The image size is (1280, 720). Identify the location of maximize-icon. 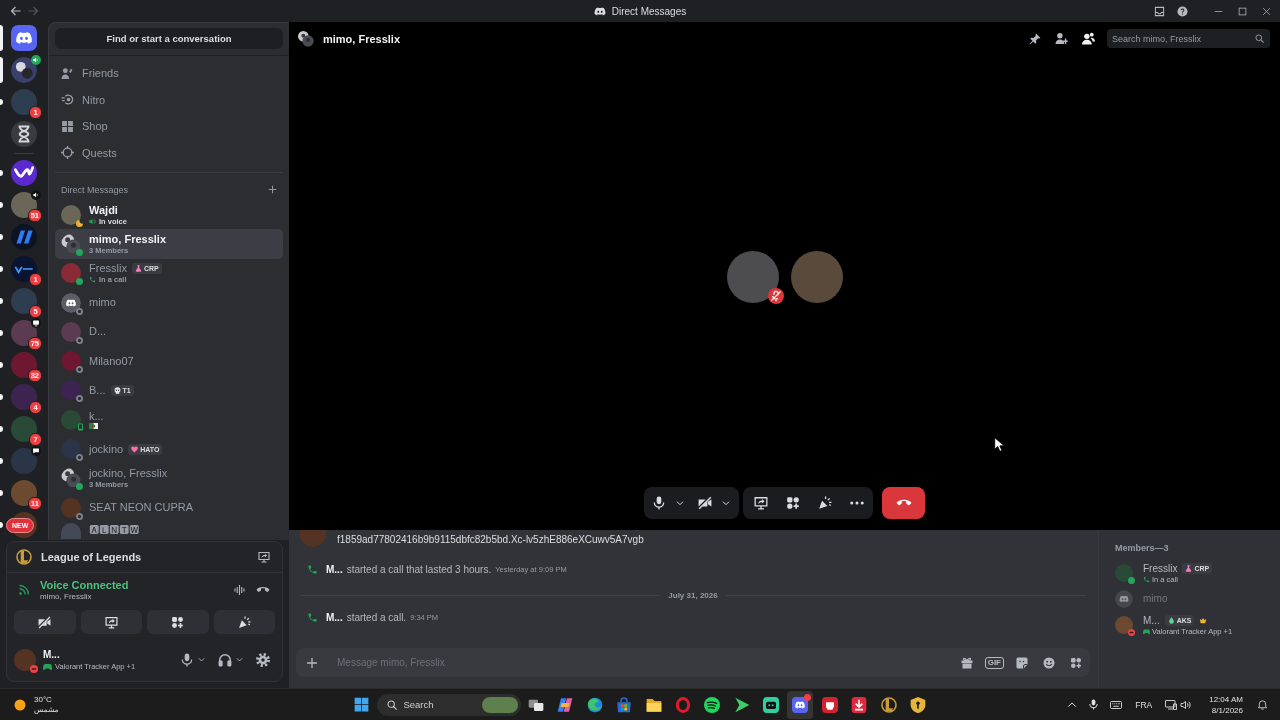
(1242, 11).